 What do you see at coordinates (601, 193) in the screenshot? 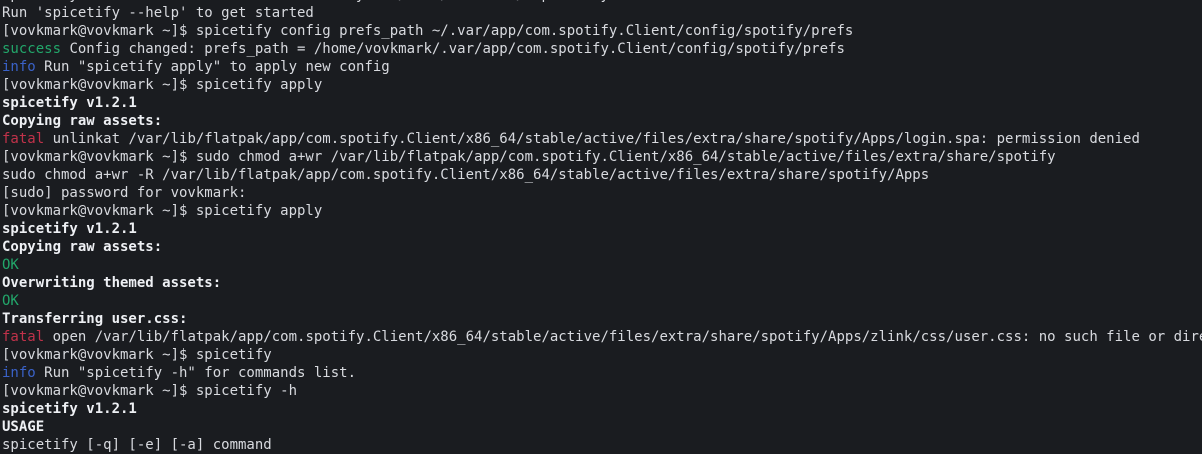
I see `terminal-line: [sudo] password for vovkmark:` at bounding box center [601, 193].